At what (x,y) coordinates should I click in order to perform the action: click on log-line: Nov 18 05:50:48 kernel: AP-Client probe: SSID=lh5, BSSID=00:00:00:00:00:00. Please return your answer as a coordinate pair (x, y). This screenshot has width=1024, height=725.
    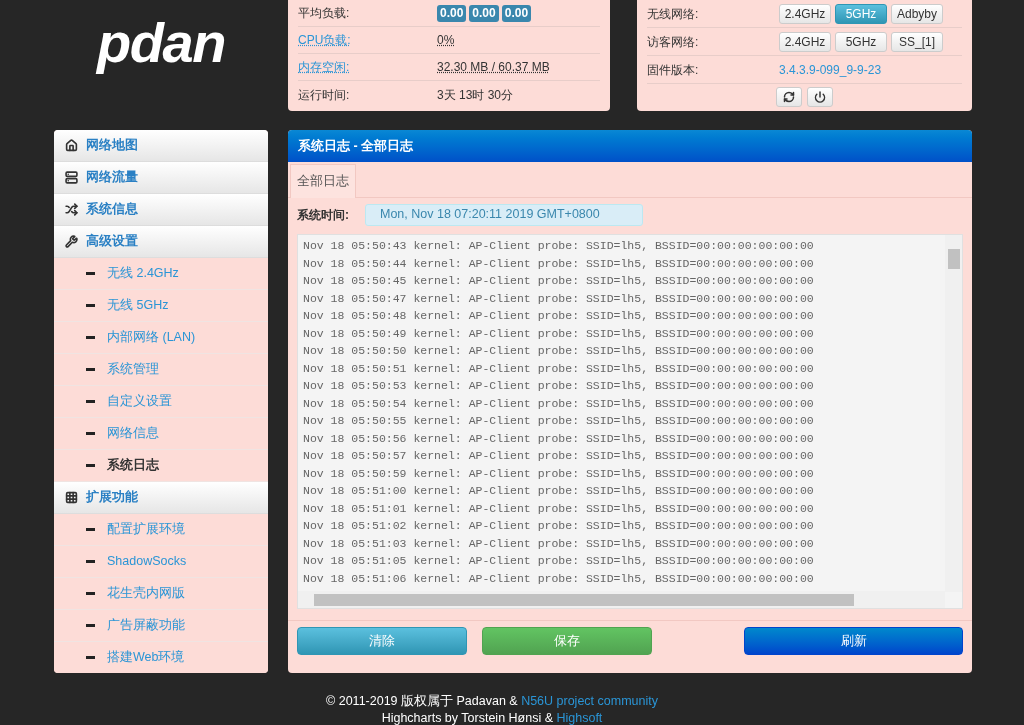
    Looking at the image, I should click on (559, 316).